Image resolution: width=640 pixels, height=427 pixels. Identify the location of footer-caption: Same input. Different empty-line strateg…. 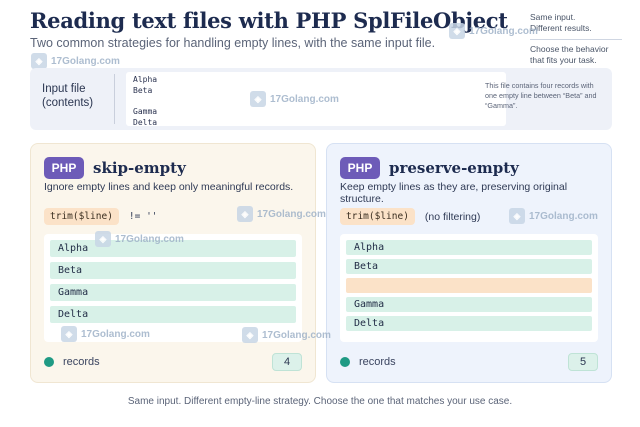
(320, 401).